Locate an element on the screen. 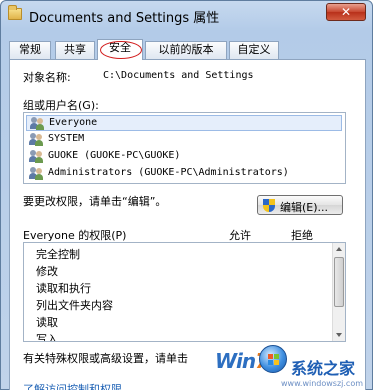 This screenshot has height=390, width=373. tab-sharing: 共享 is located at coordinates (75, 50).